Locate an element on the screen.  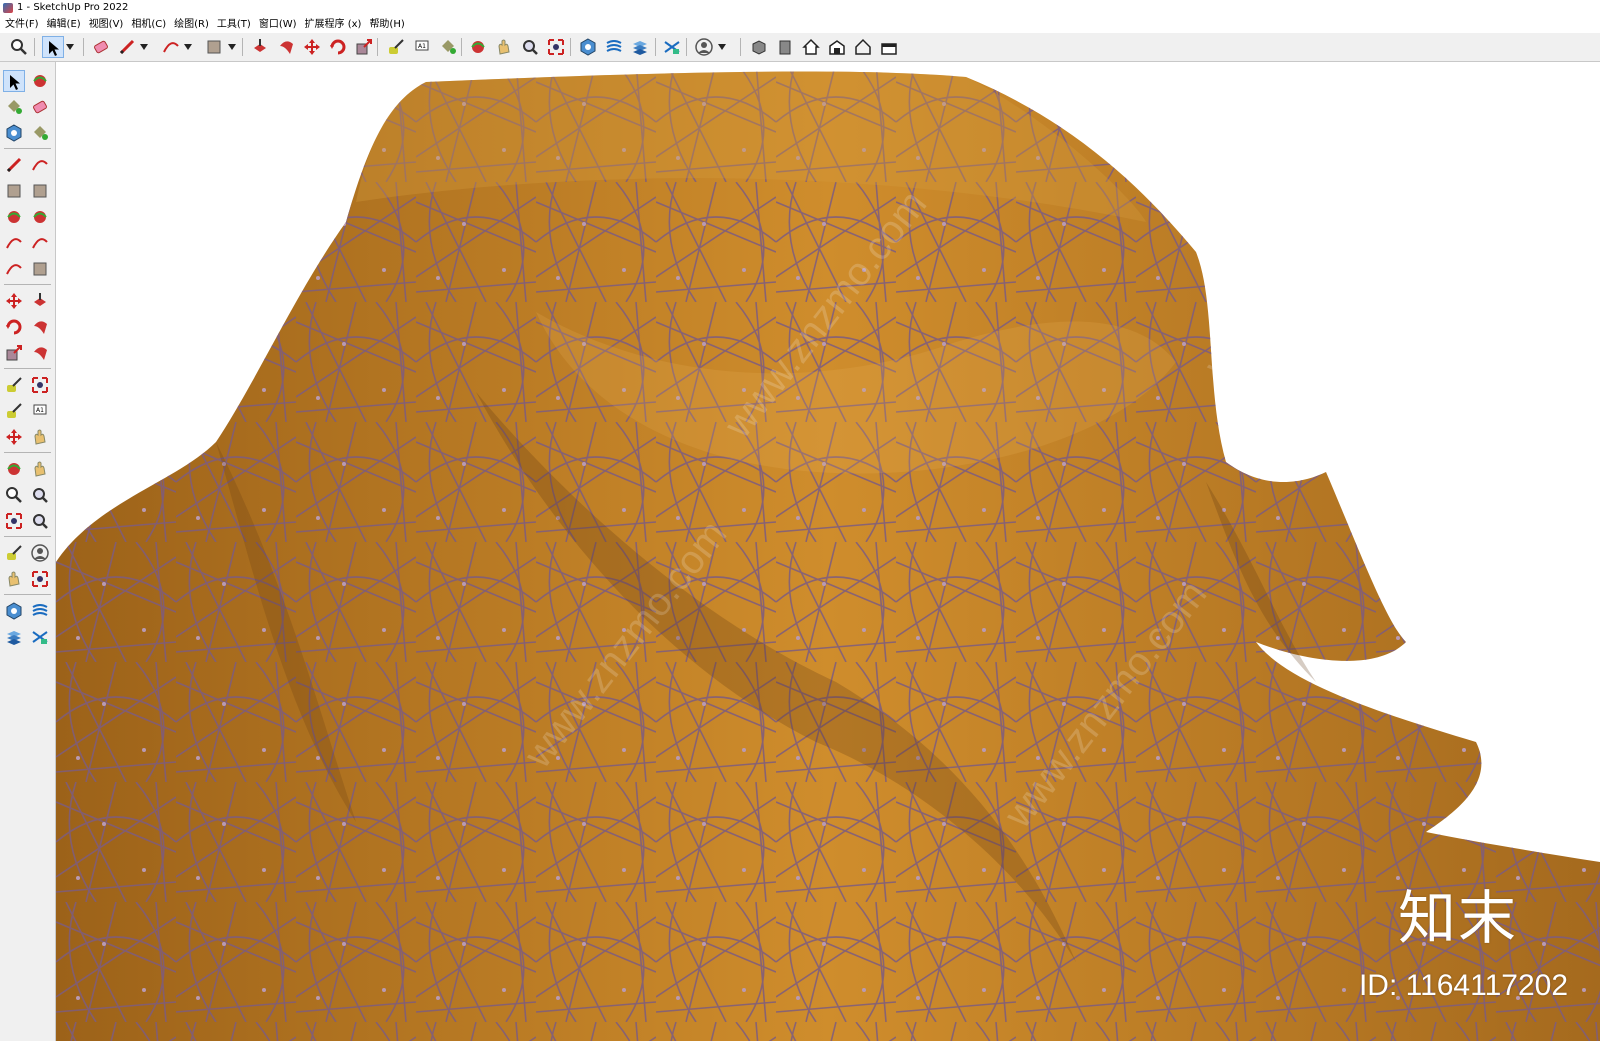
axes-button is located at coordinates (14, 437).